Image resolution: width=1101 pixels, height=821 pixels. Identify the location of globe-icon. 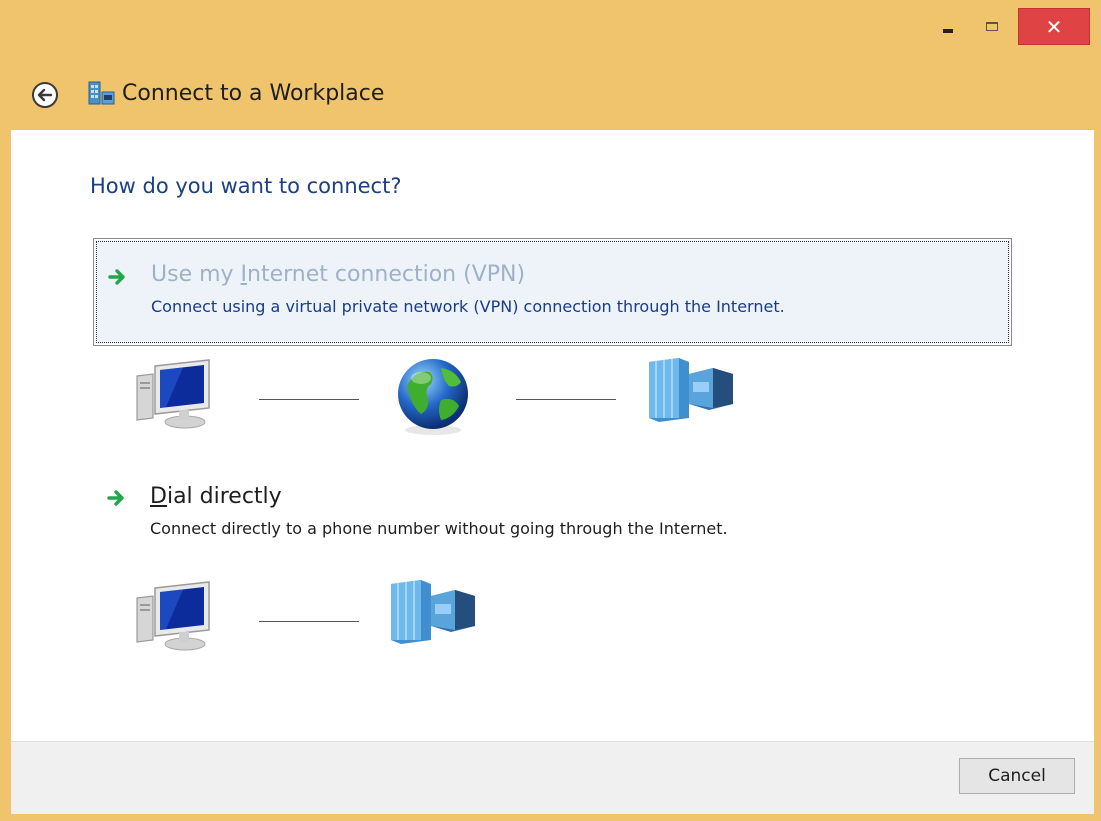
(433, 398).